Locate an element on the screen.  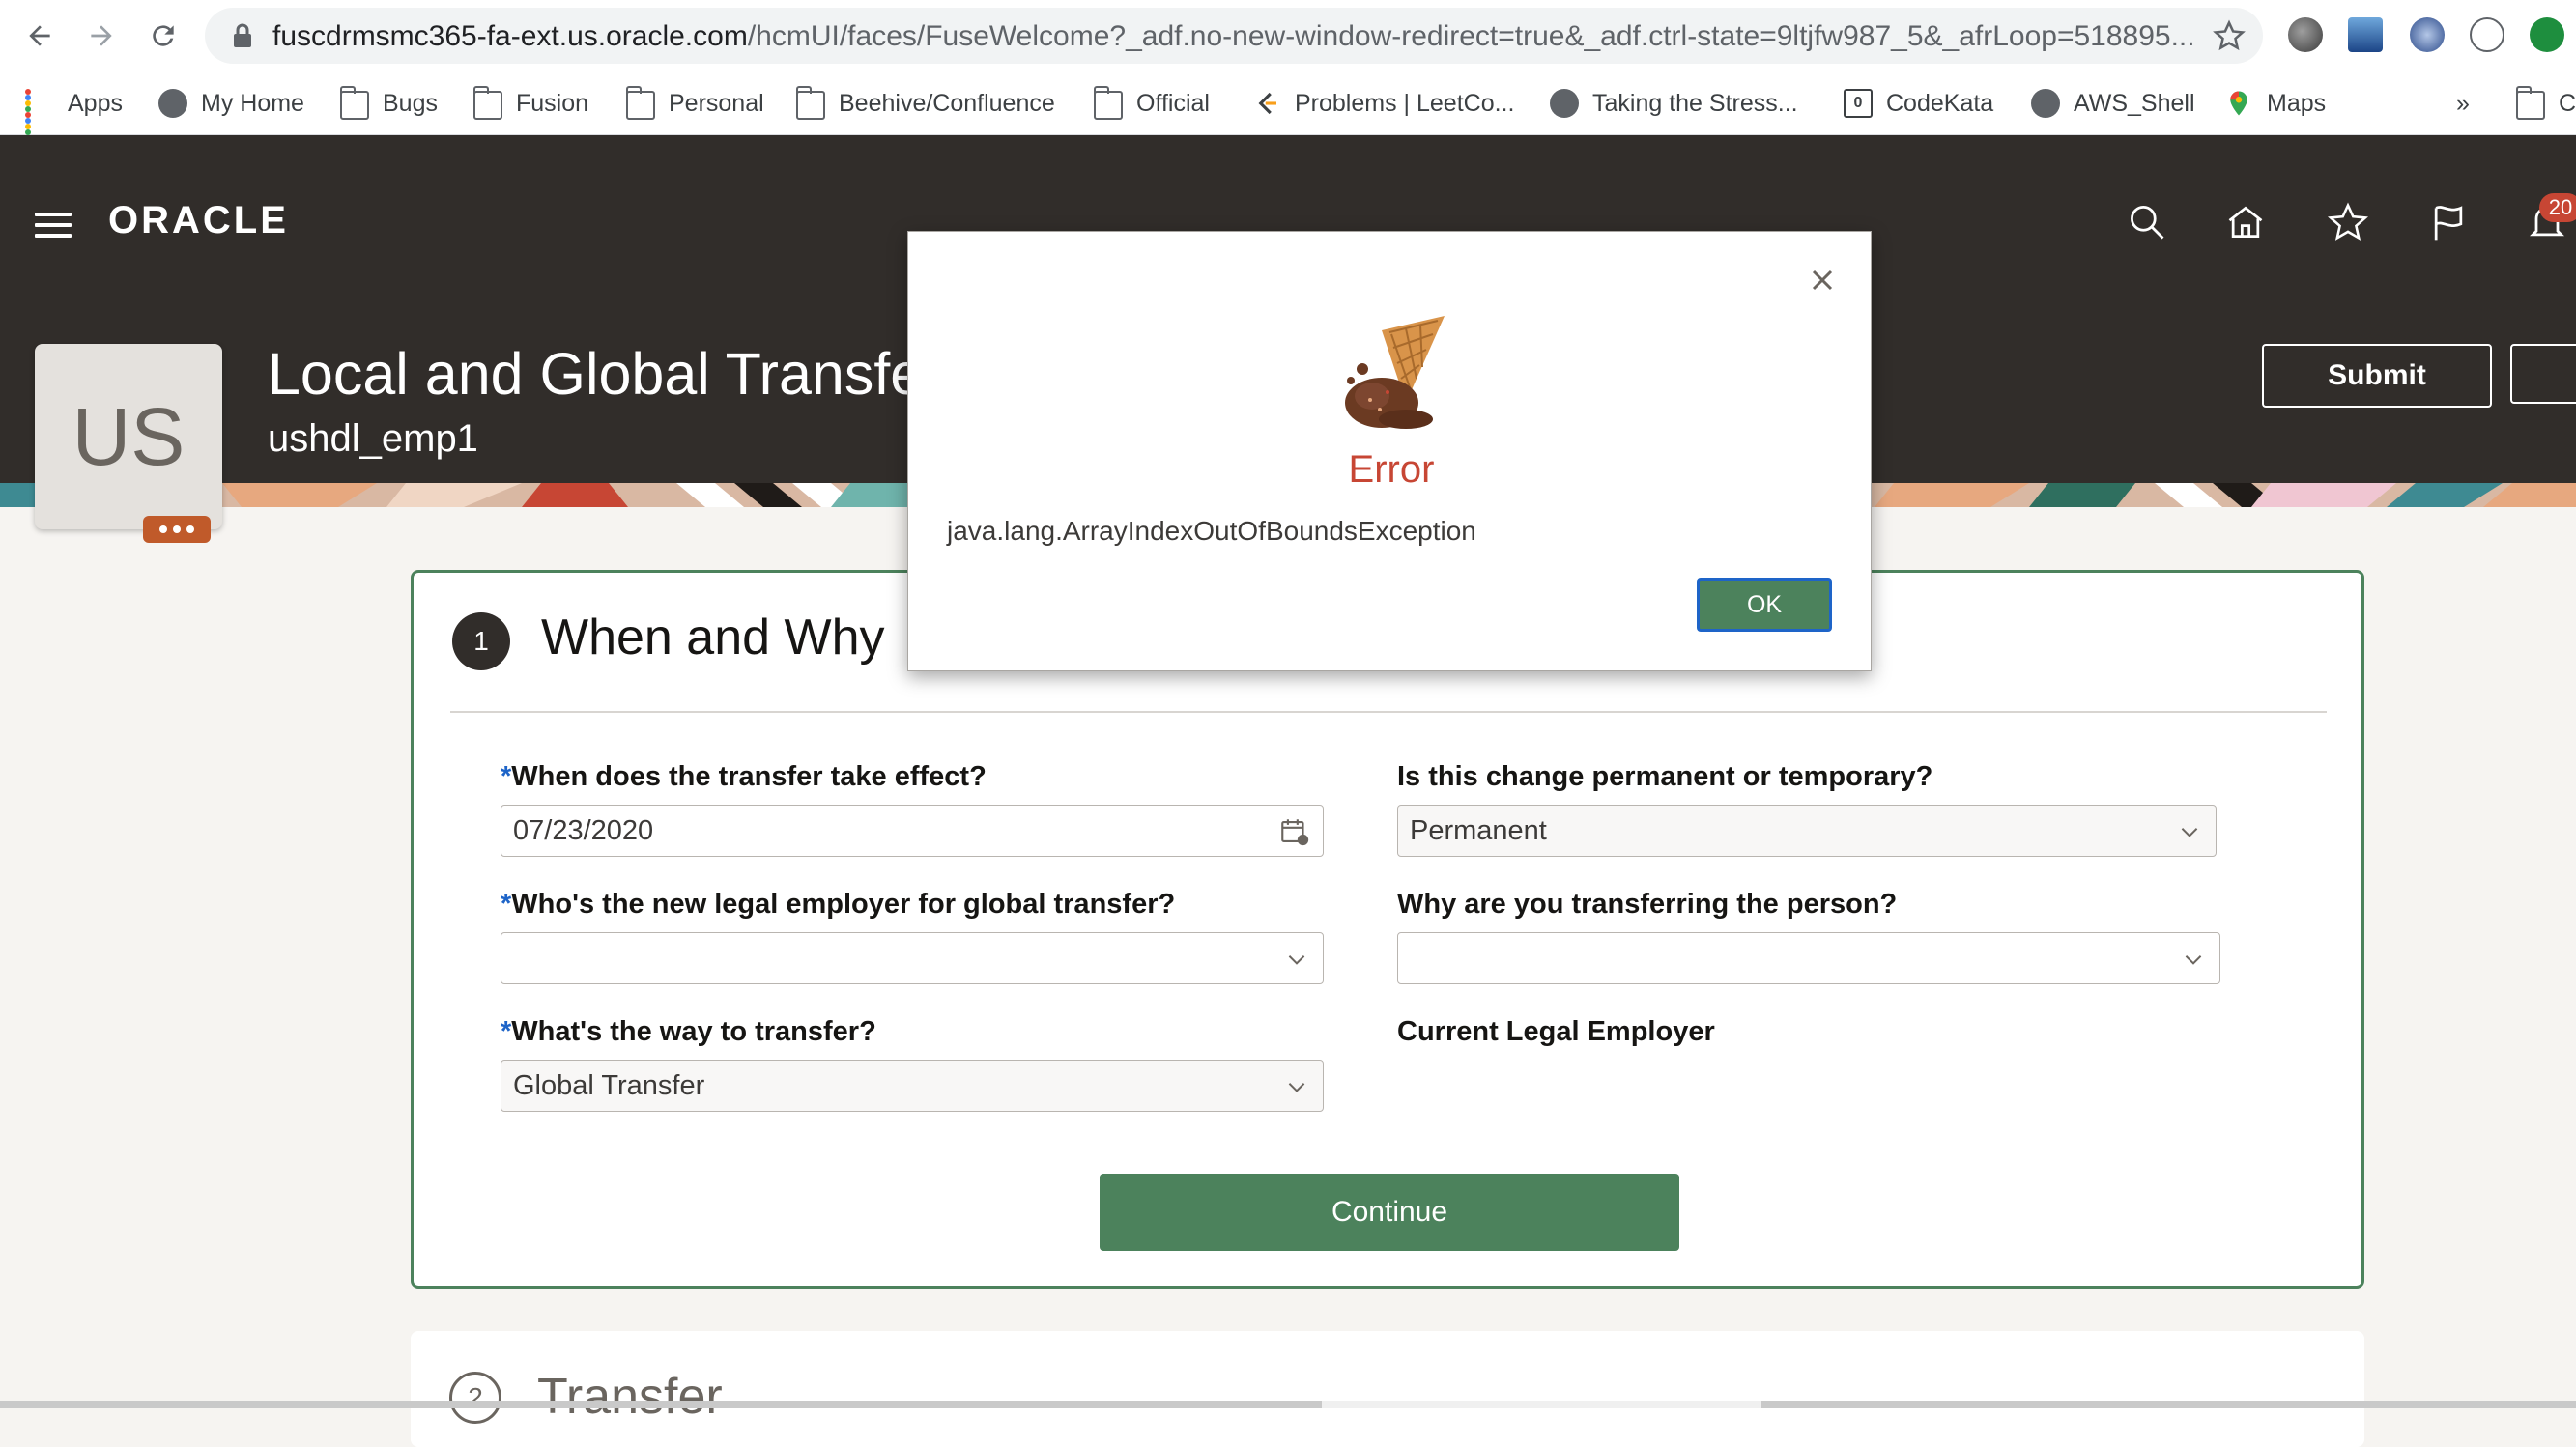
bookmark-label: Apps is located at coordinates (96, 103).